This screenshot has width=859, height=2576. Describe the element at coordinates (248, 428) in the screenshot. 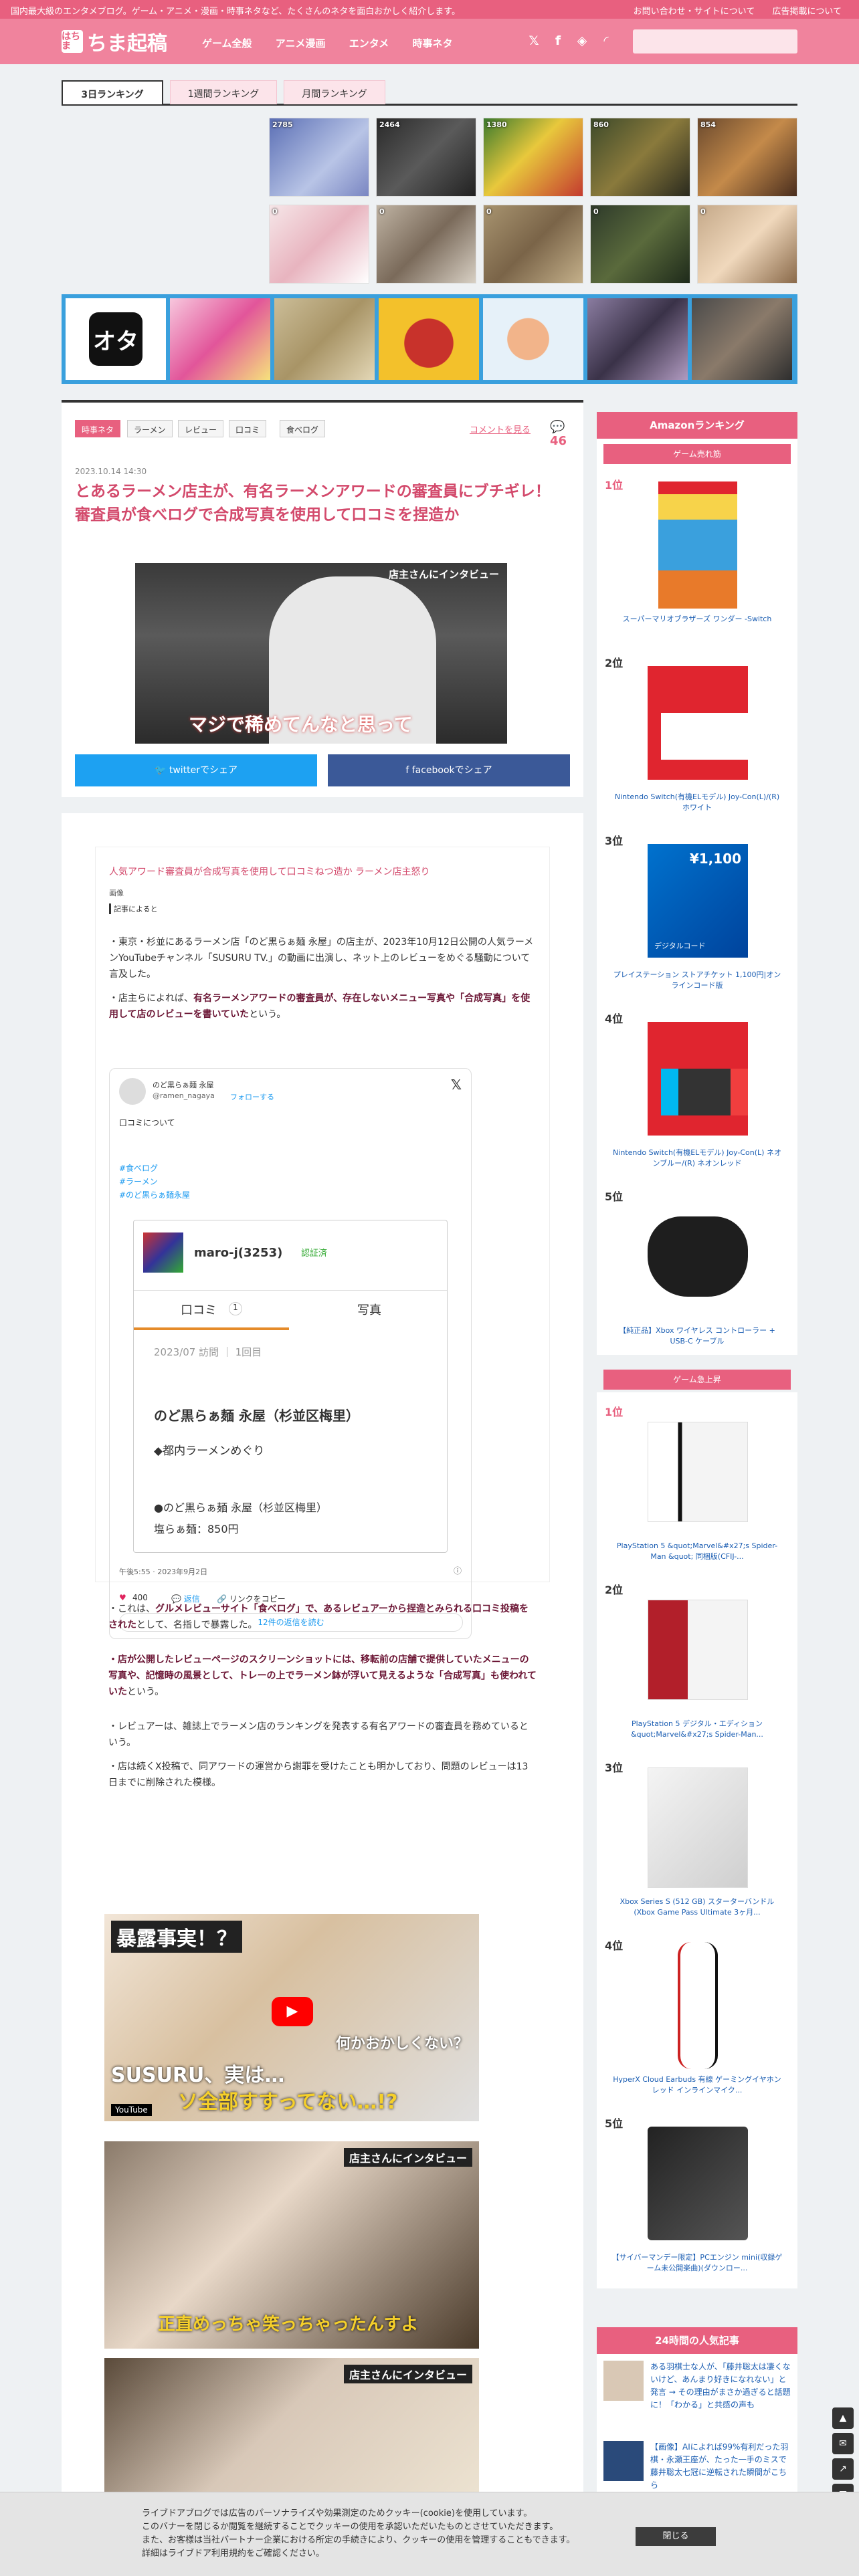

I see `tag-kuchikomi: 口コミ` at that location.